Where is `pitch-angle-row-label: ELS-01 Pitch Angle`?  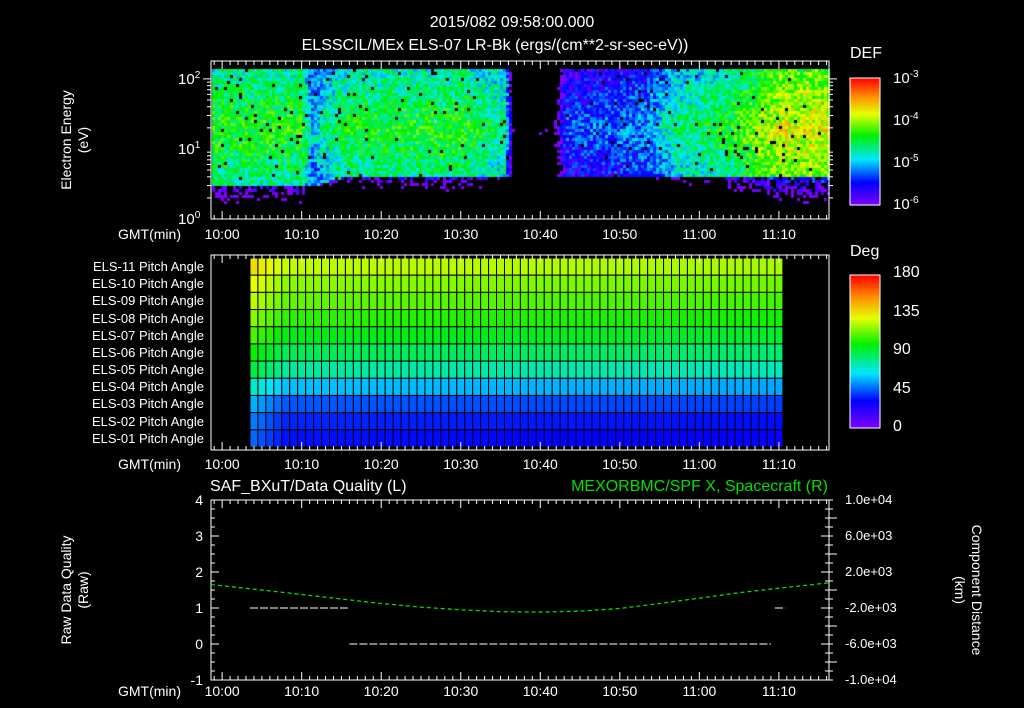
pitch-angle-row-label: ELS-01 Pitch Angle is located at coordinates (147, 438).